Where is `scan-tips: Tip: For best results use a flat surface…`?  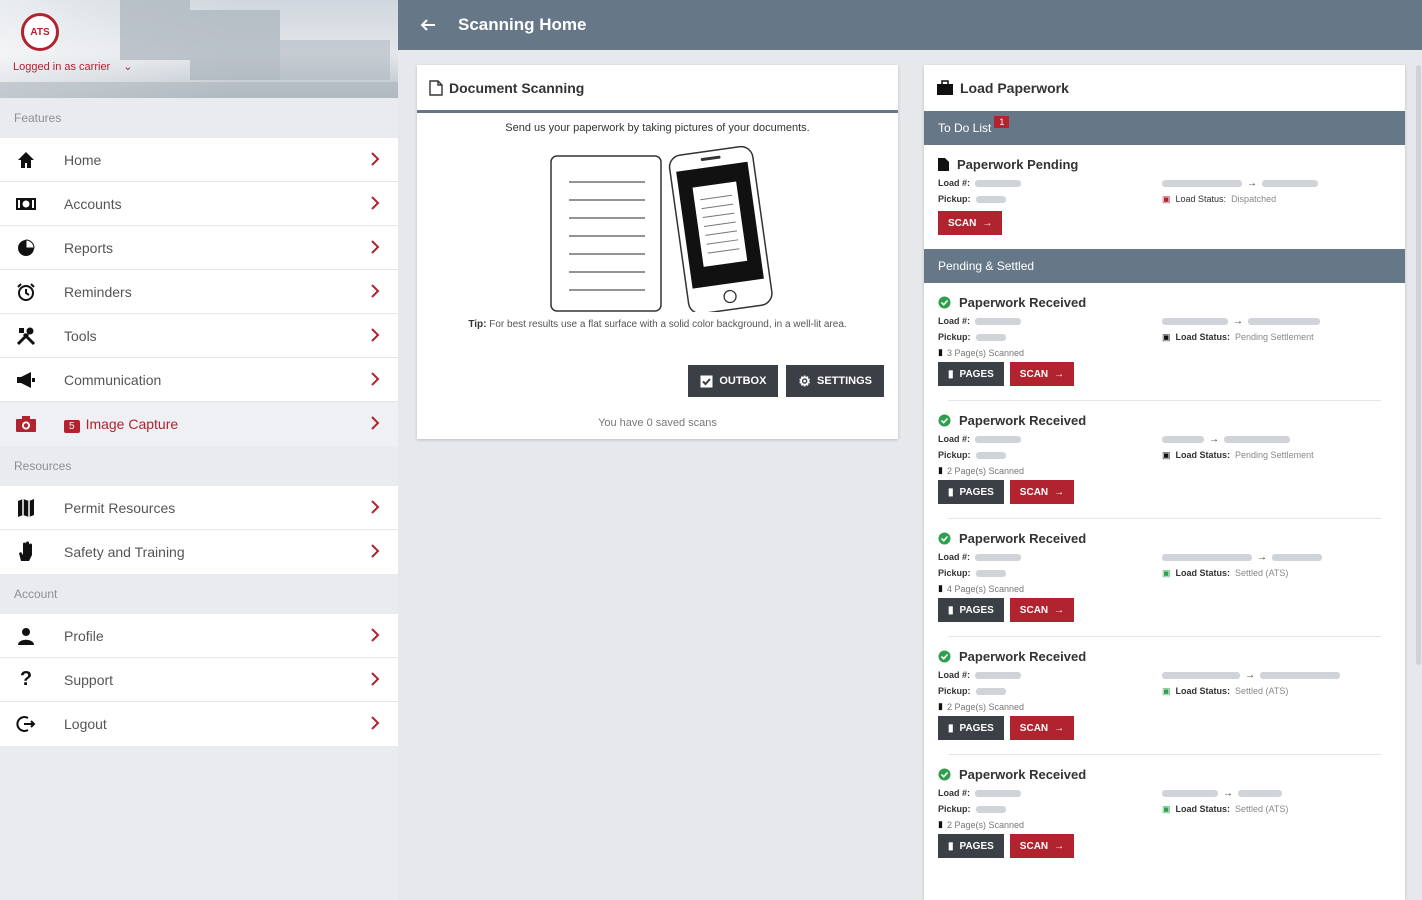
scan-tips: Tip: For best results use a flat surface… is located at coordinates (657, 325).